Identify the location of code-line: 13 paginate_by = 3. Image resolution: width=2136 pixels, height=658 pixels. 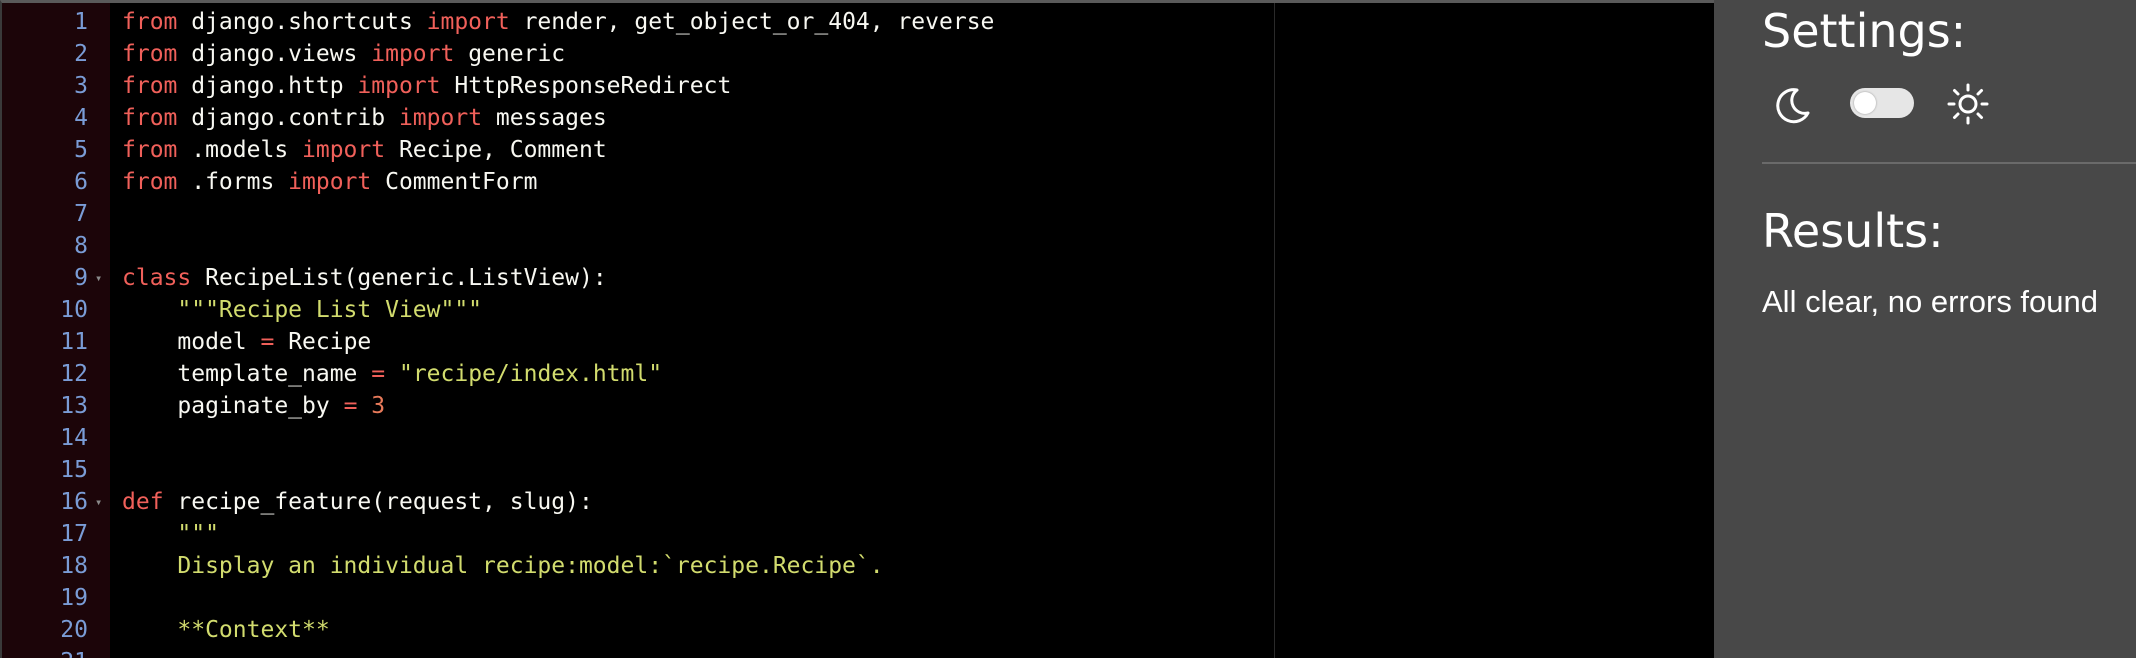
(858, 406).